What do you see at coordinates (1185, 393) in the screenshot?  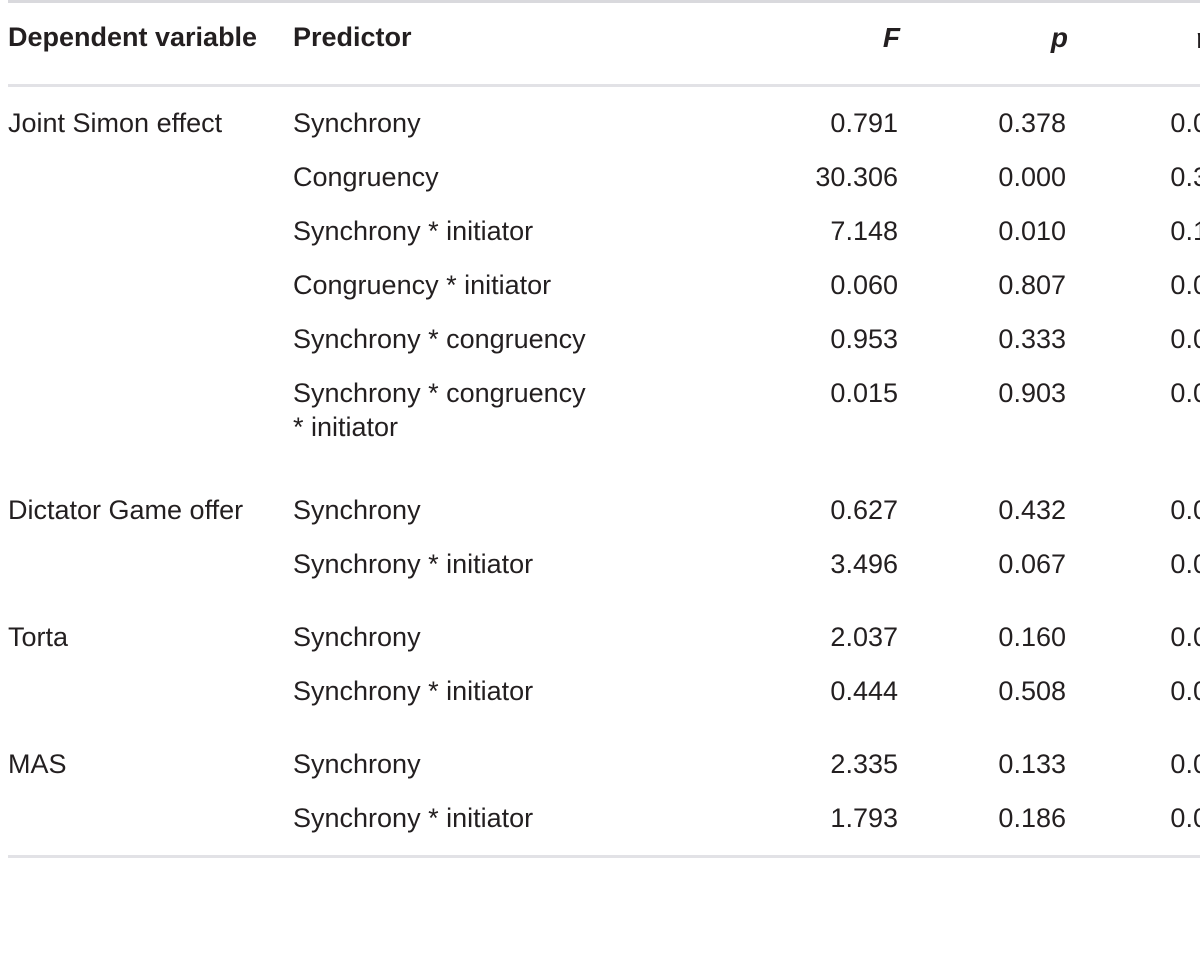 I see `cell-eta-squared-value: 0.000` at bounding box center [1185, 393].